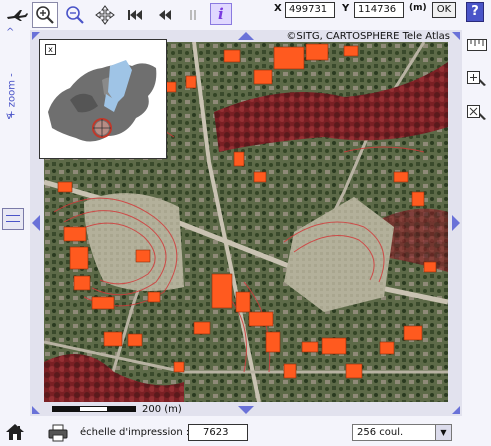 This screenshot has height=446, width=491. Describe the element at coordinates (477, 96) in the screenshot. I see `right-tool-column` at that location.